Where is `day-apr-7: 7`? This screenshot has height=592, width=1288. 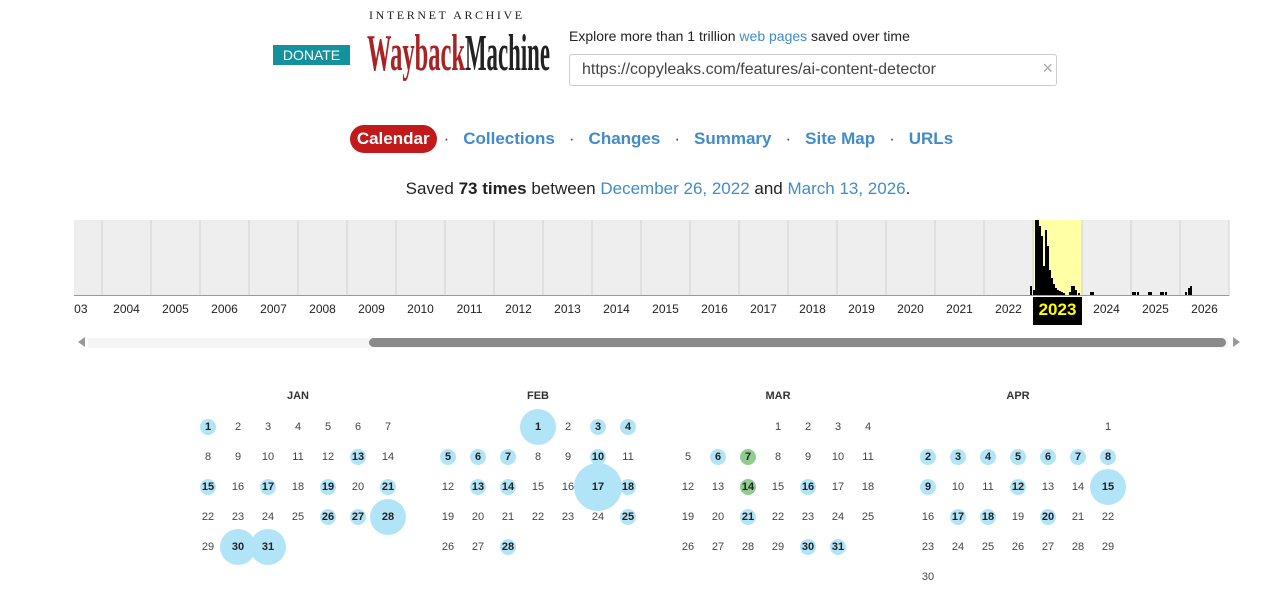
day-apr-7: 7 is located at coordinates (1078, 457).